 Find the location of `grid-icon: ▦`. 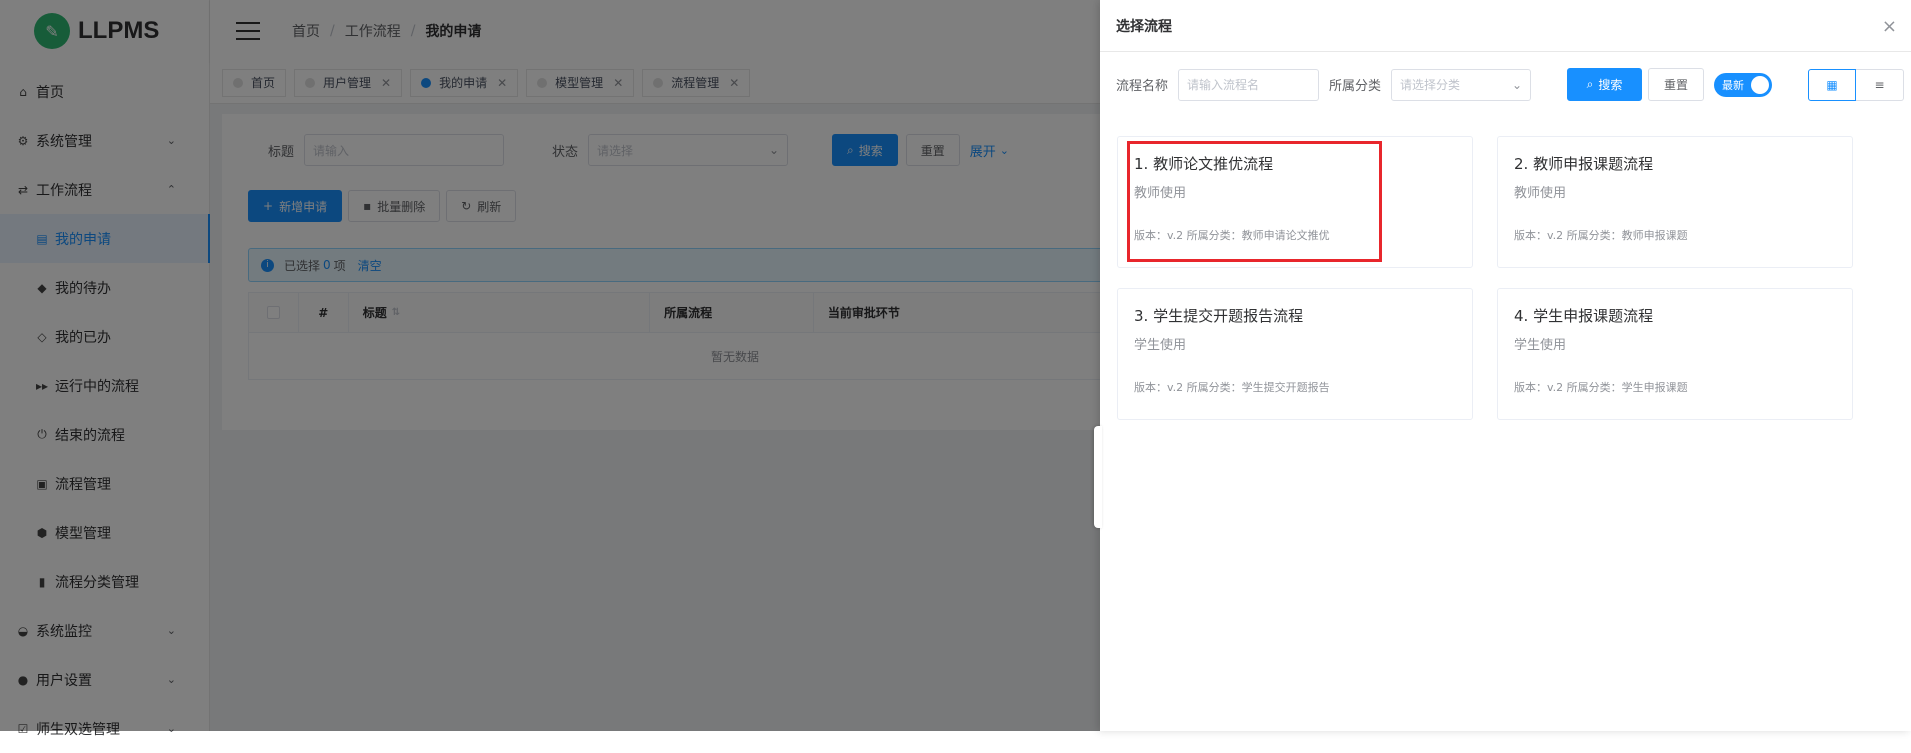

grid-icon: ▦ is located at coordinates (1832, 84).